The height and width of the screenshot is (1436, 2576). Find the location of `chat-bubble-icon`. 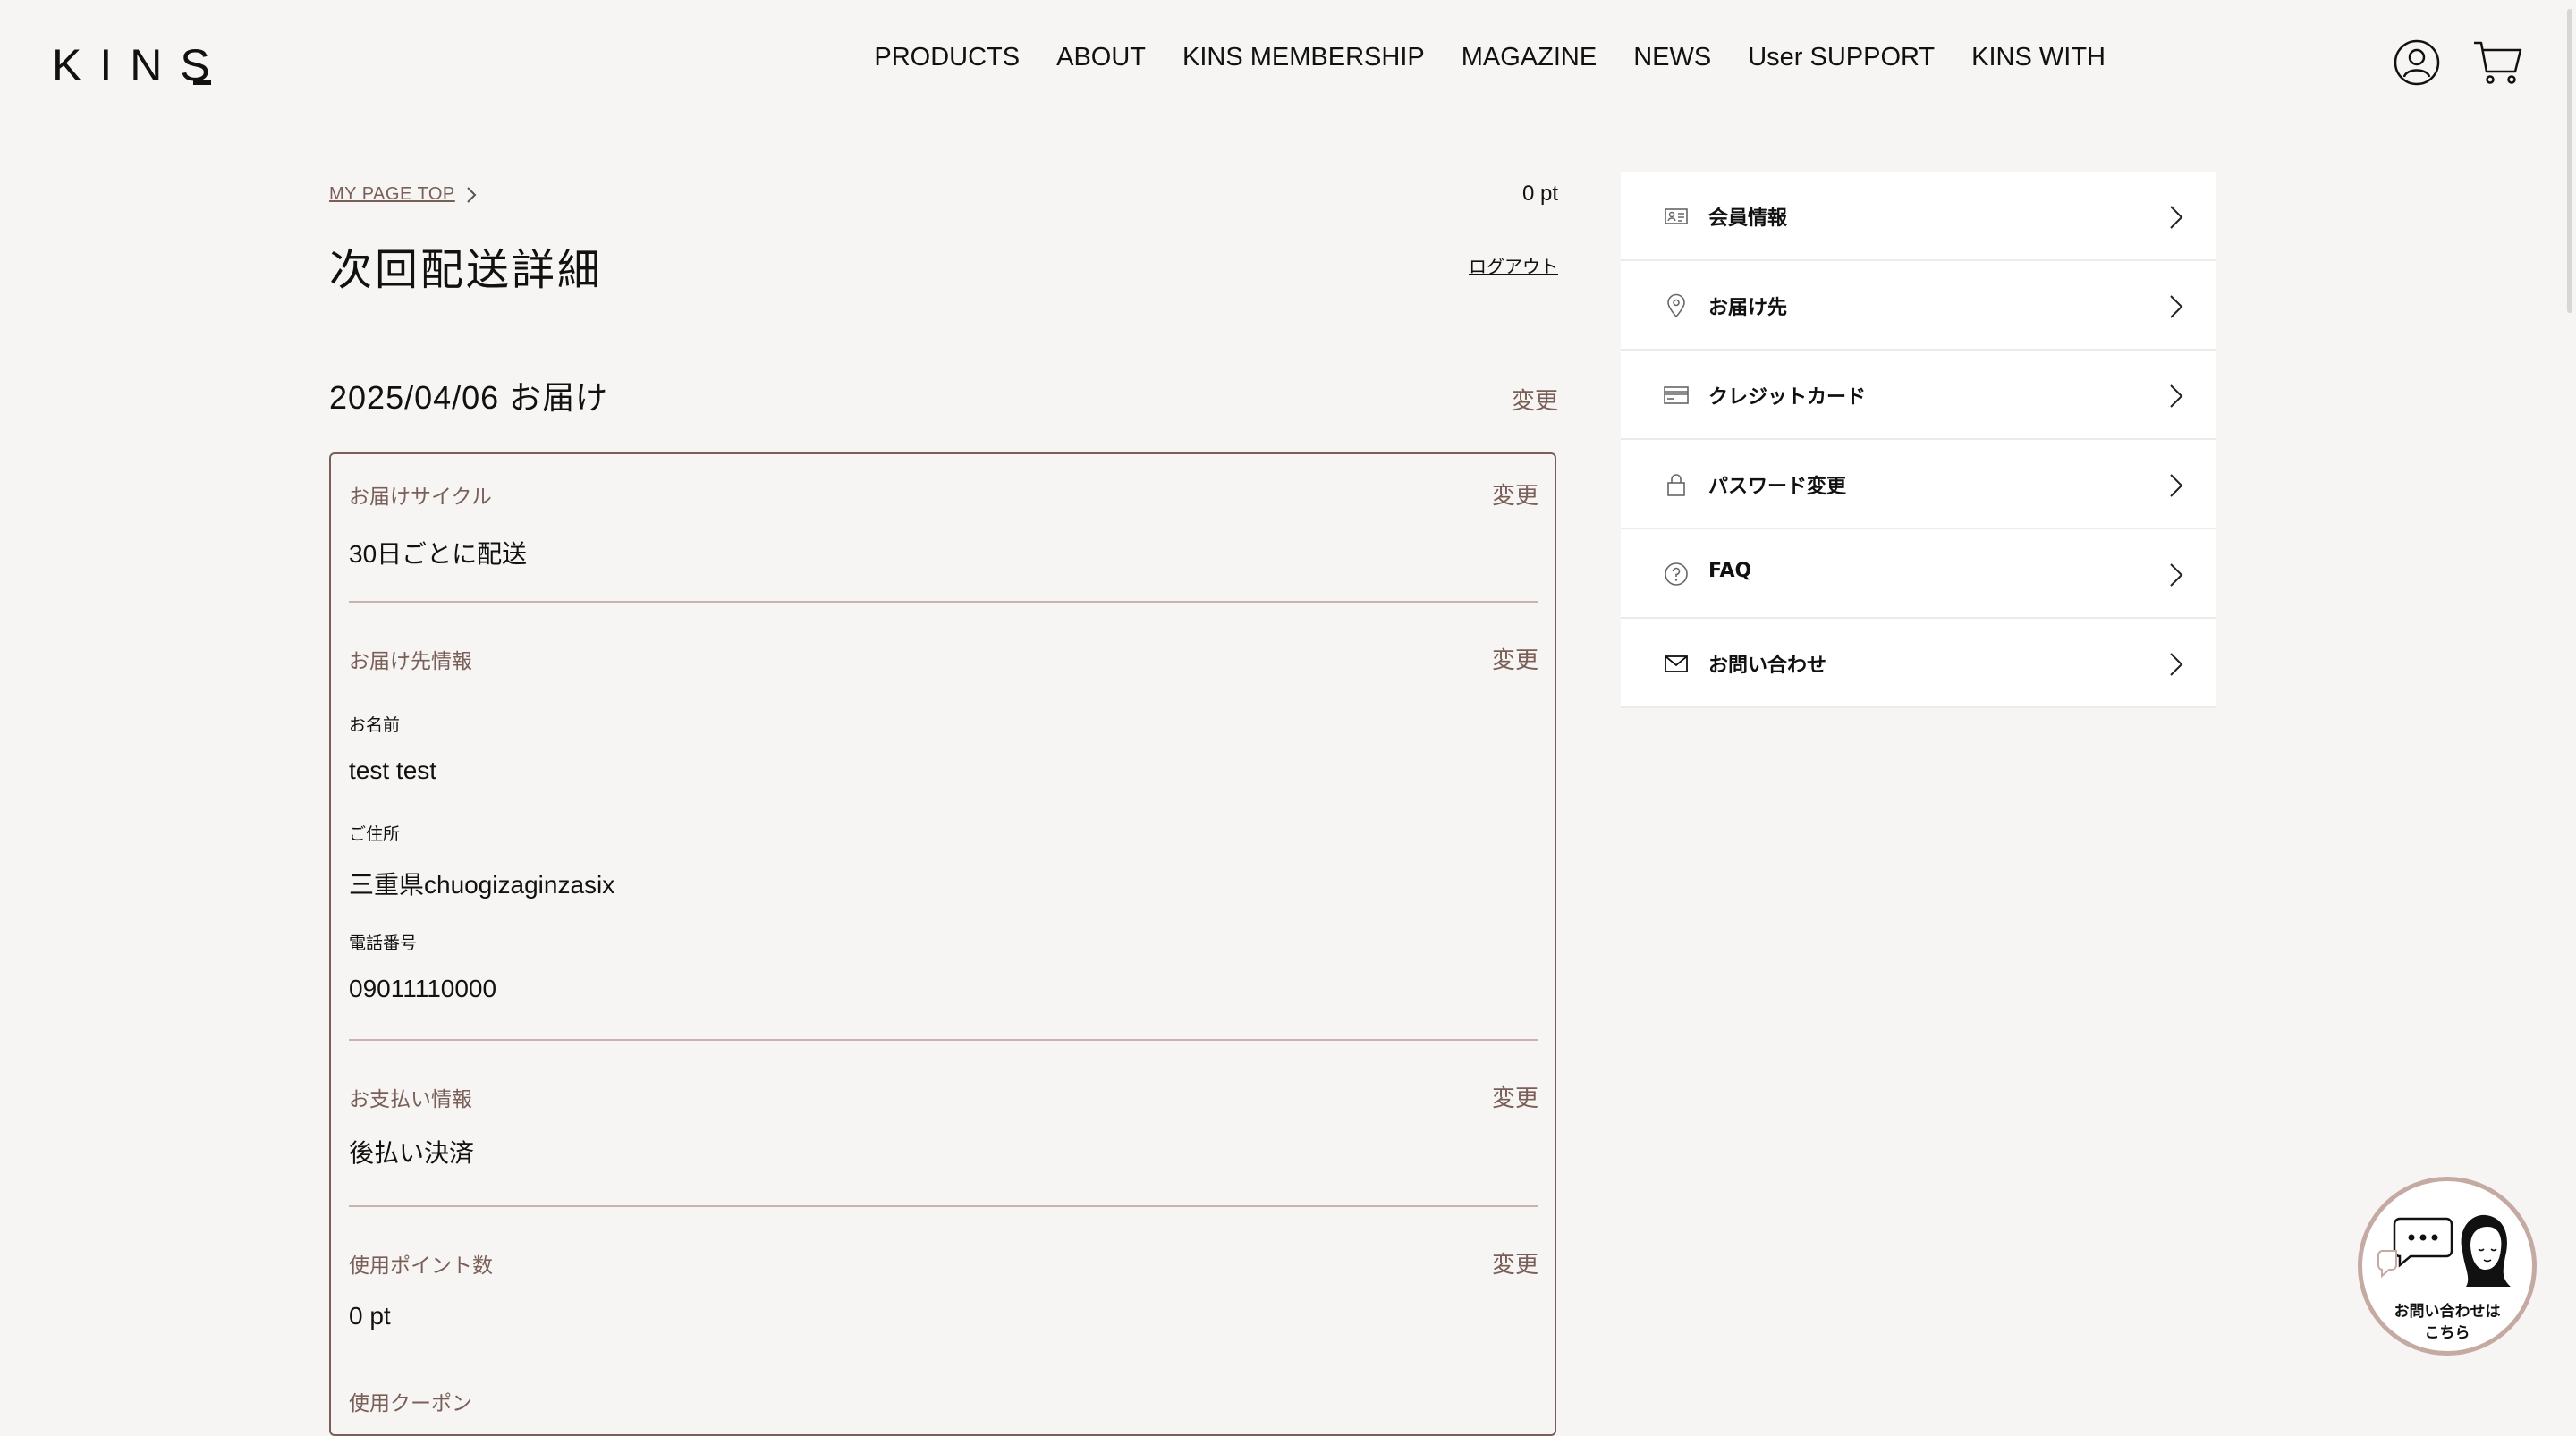

chat-bubble-icon is located at coordinates (2444, 1250).